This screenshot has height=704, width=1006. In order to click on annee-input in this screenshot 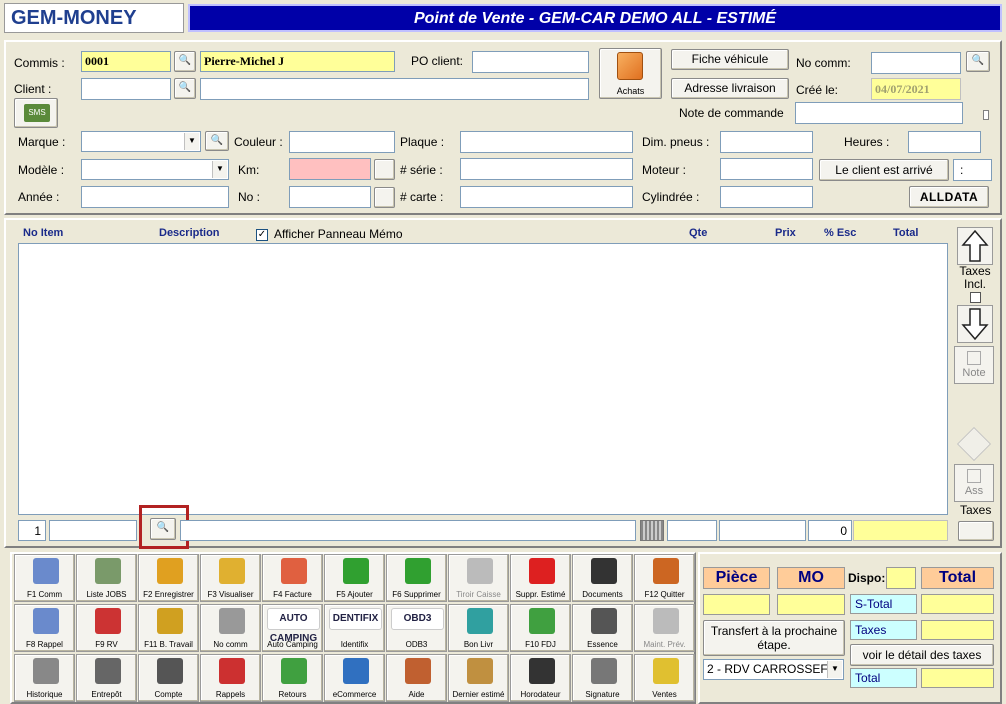, I will do `click(155, 197)`.